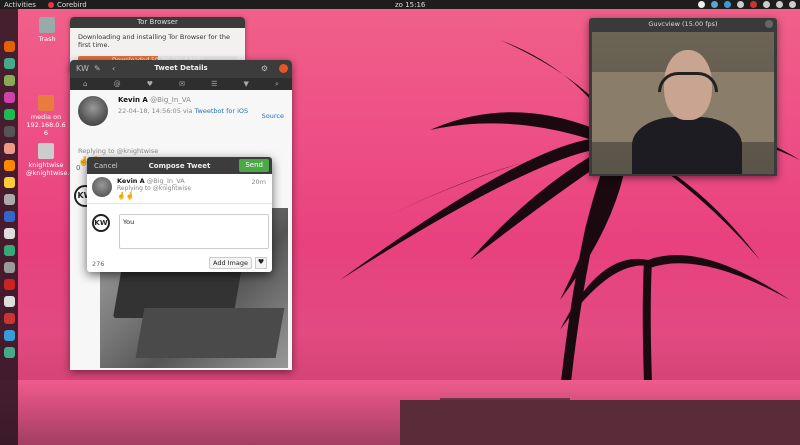  Describe the element at coordinates (55, 160) in the screenshot. I see `knightwise-drive-desktop-icon: knightwise @knightwise.com` at that location.